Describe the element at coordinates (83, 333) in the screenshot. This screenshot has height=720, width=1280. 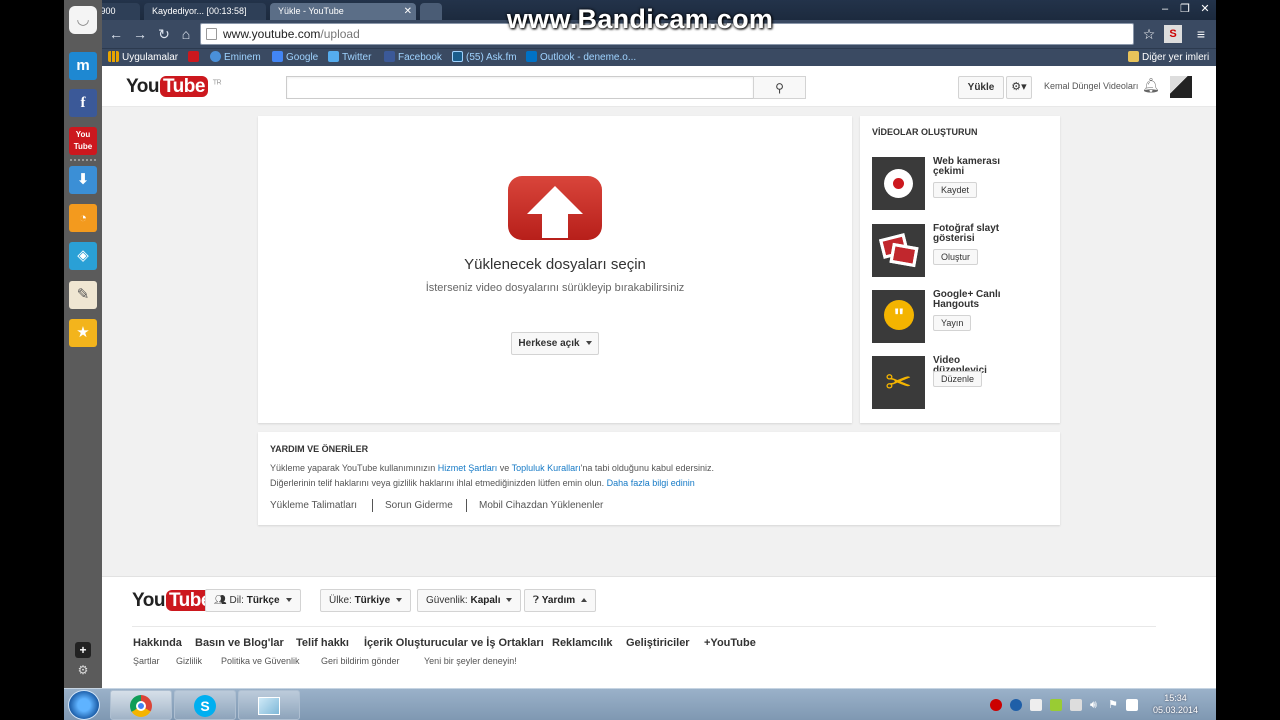
I see `favorites-star-icon: ★` at that location.